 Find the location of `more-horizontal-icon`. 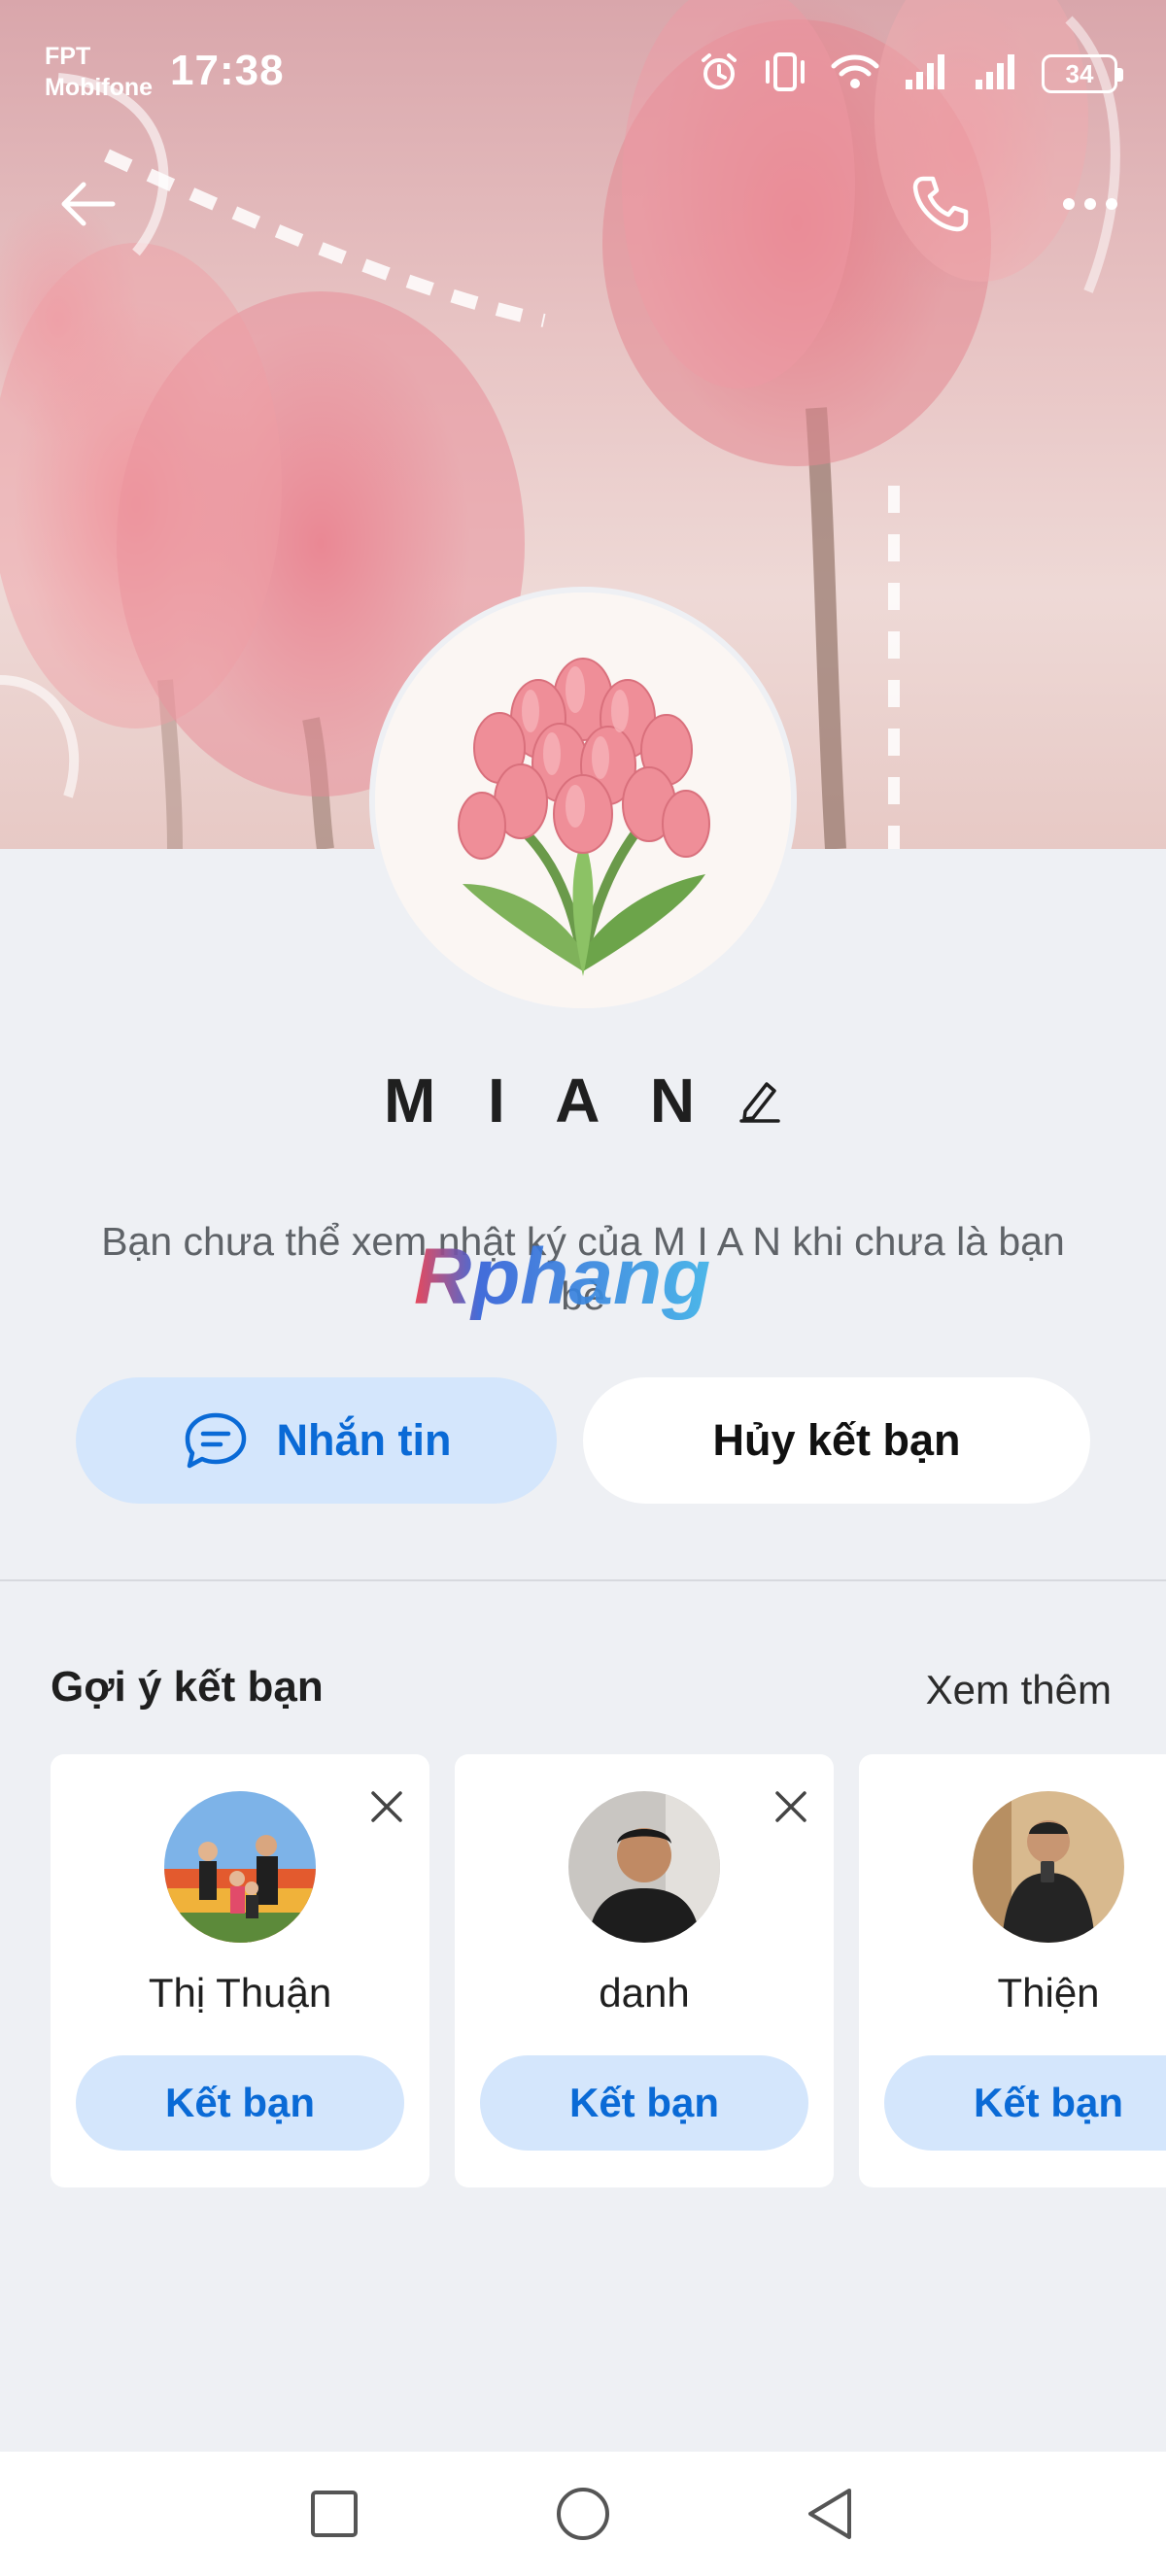

more-horizontal-icon is located at coordinates (1090, 204).